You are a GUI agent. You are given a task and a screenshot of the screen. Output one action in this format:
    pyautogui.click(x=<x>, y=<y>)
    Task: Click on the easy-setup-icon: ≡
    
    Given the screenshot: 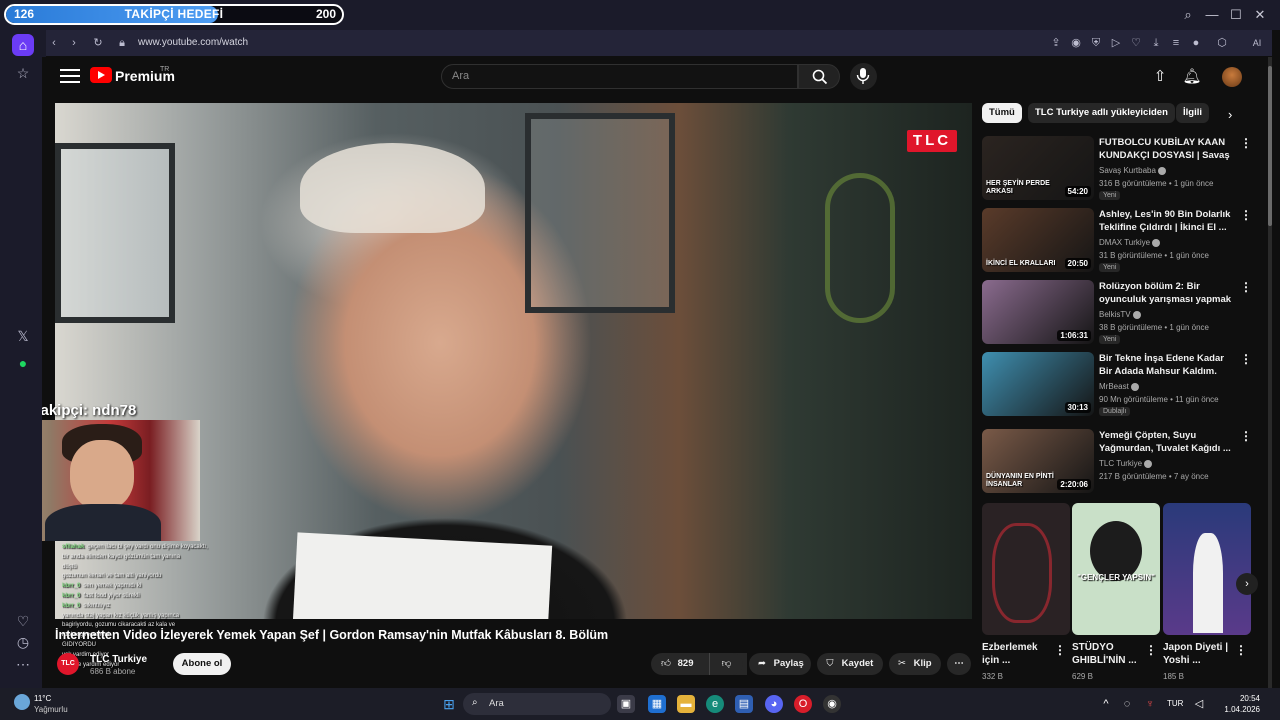 What is the action you would take?
    pyautogui.click(x=1176, y=43)
    